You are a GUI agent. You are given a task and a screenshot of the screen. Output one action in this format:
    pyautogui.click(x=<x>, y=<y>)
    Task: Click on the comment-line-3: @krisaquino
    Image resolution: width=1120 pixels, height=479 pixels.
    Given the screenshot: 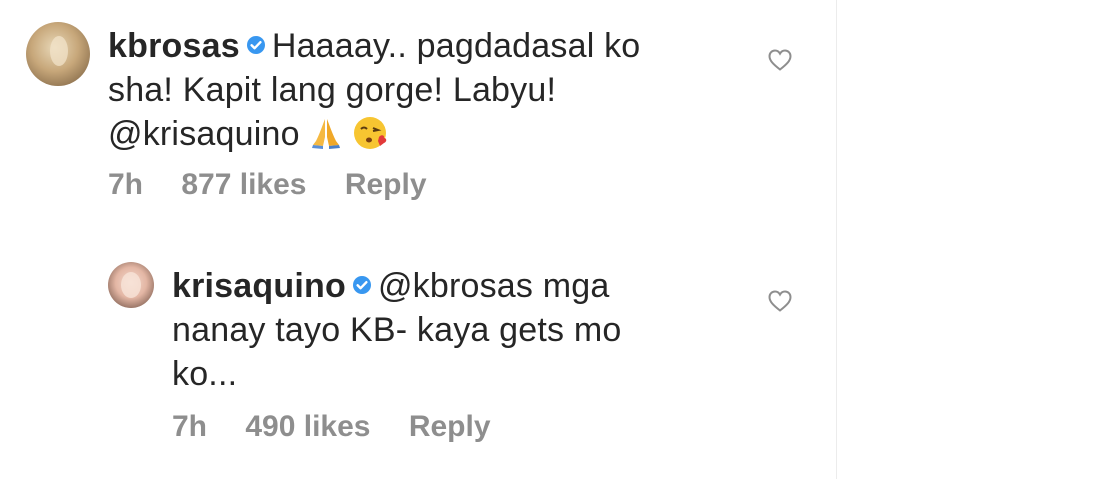 What is the action you would take?
    pyautogui.click(x=428, y=134)
    